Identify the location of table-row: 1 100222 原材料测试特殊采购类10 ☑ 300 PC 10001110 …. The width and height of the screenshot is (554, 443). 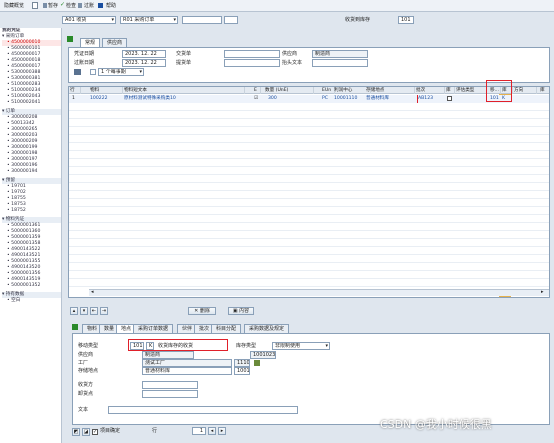
(309, 99).